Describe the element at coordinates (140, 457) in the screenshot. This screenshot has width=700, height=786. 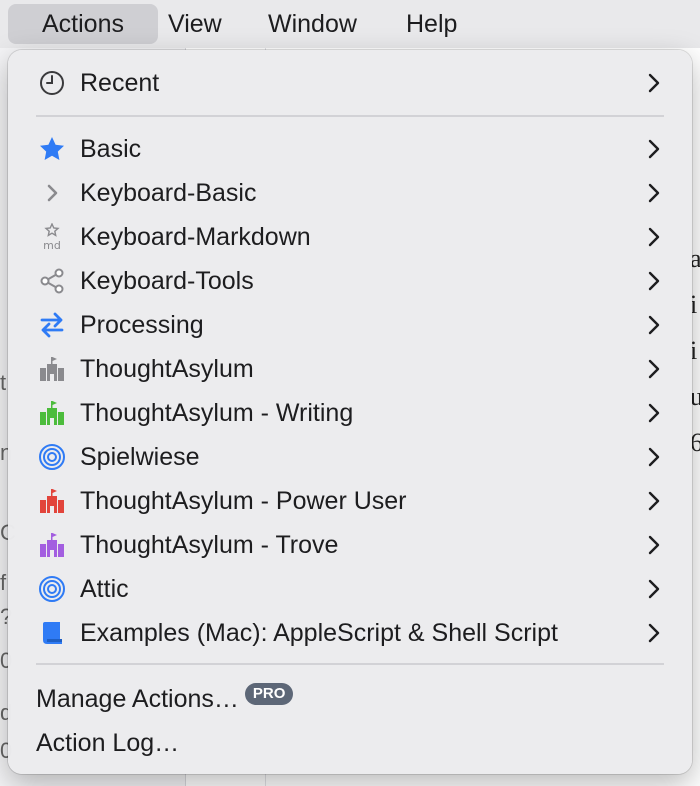
I see `menu-item-label: Spielwiese` at that location.